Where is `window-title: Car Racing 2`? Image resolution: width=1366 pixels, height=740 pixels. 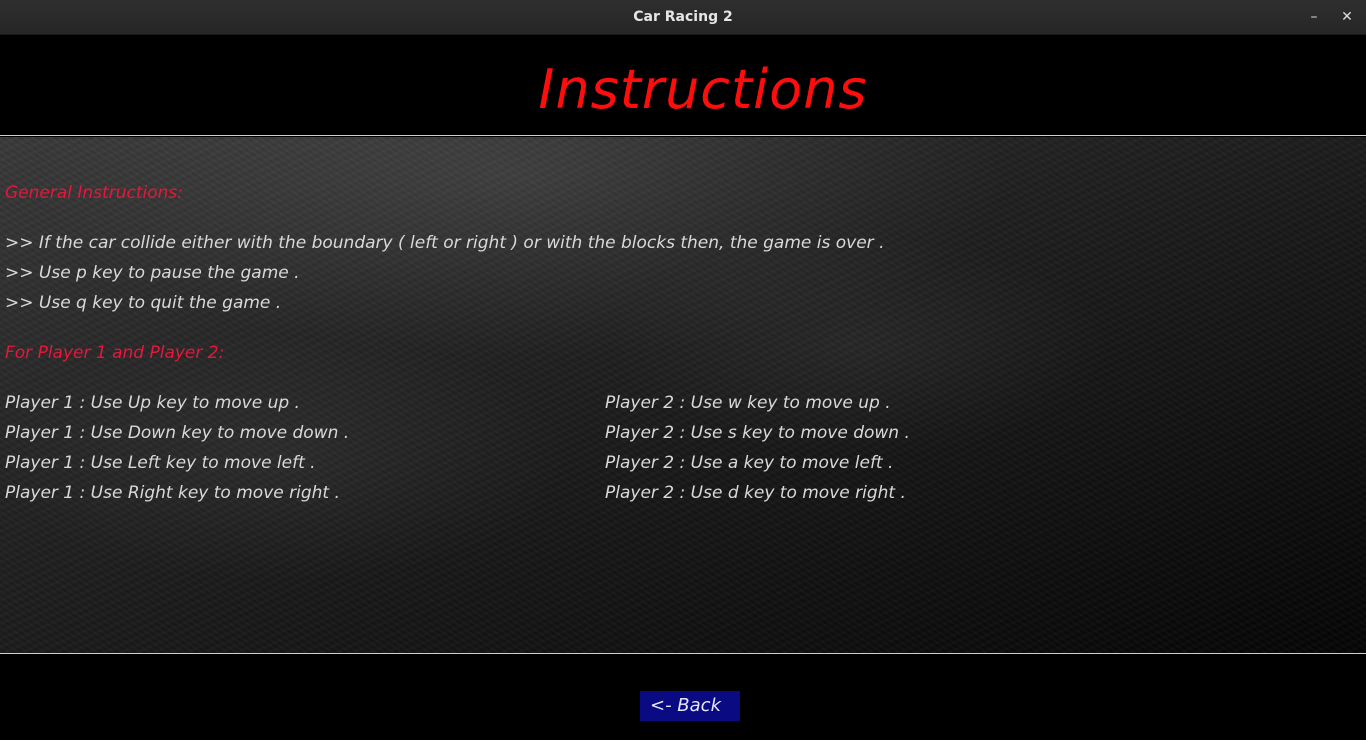
window-title: Car Racing 2 is located at coordinates (683, 17).